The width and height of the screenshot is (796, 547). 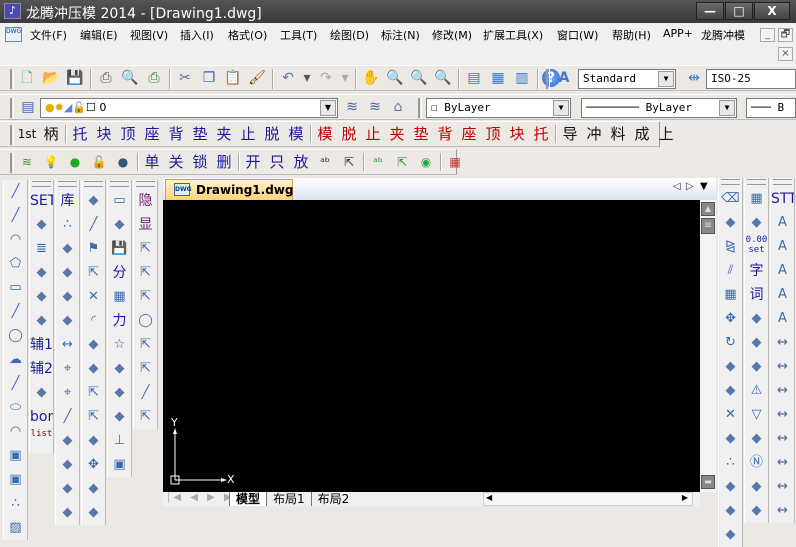 I want to click on layer-text-button: 单, so click(x=152, y=162).